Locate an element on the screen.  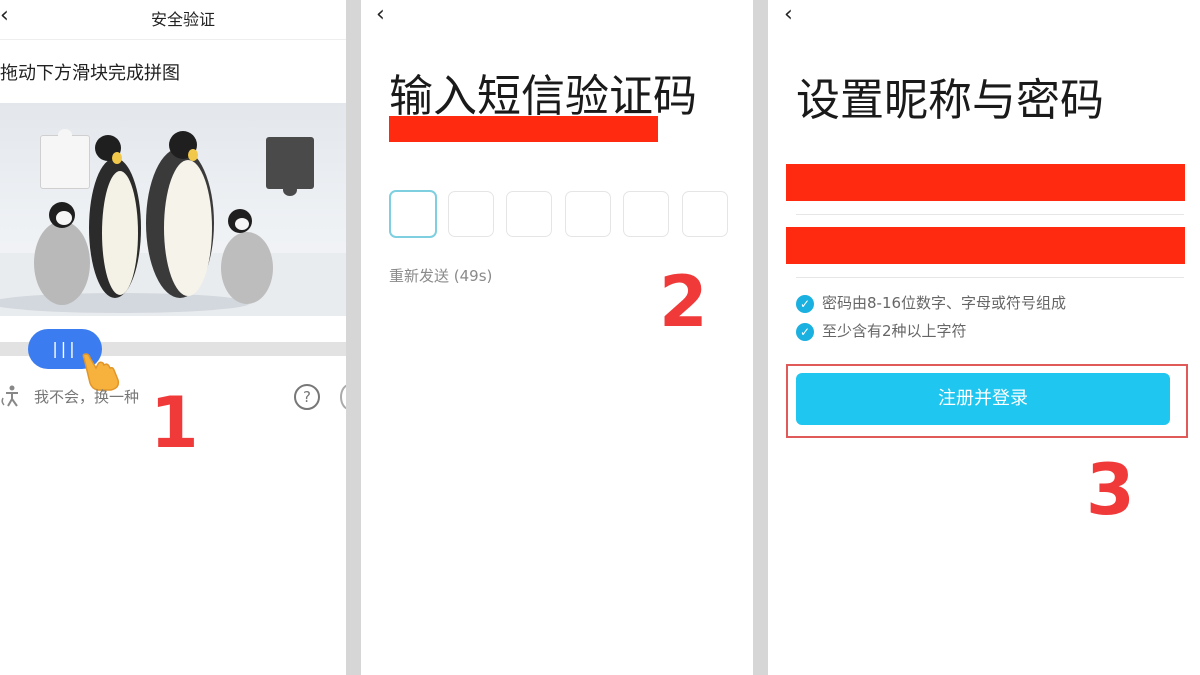
captcha-puzzle-image is located at coordinates (173, 209).